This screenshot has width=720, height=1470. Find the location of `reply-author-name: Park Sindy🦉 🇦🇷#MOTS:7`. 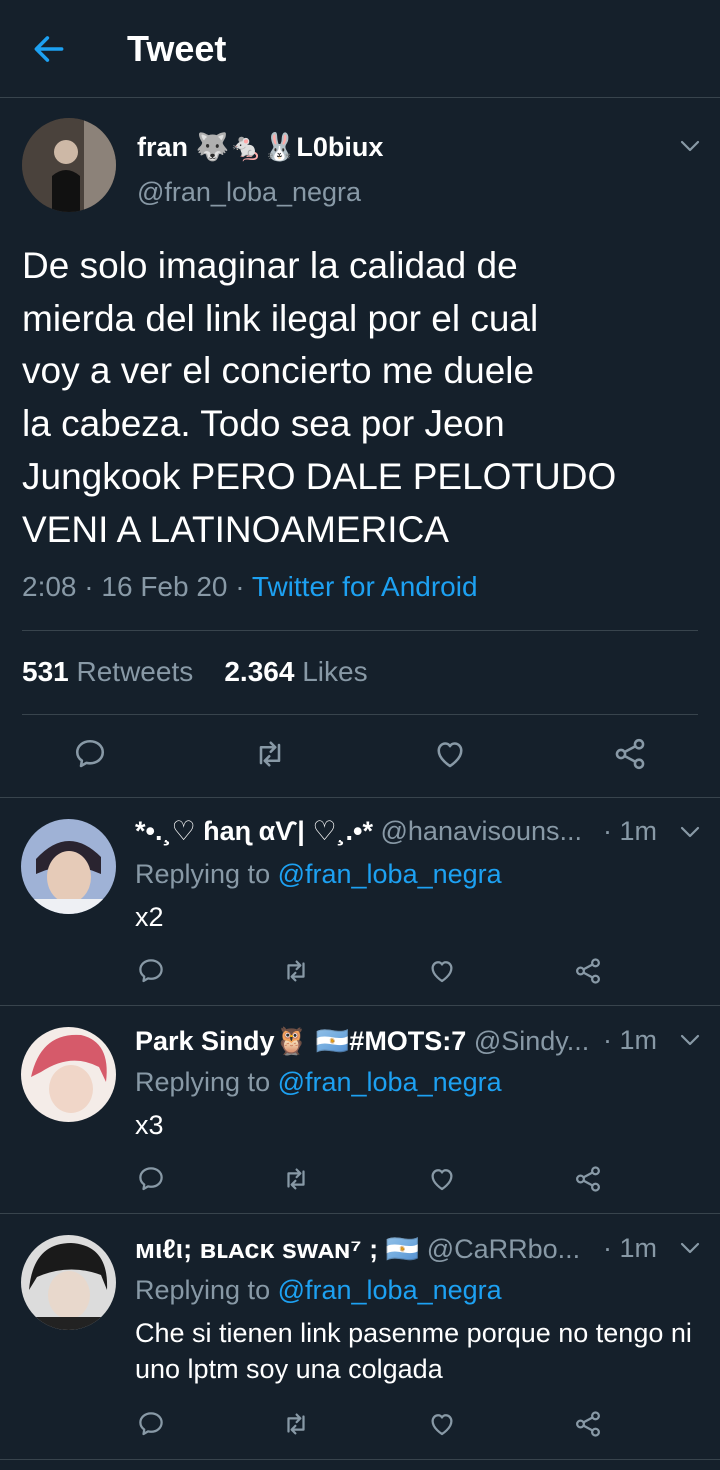

reply-author-name: Park Sindy🦉 🇦🇷#MOTS:7 is located at coordinates (300, 1041).